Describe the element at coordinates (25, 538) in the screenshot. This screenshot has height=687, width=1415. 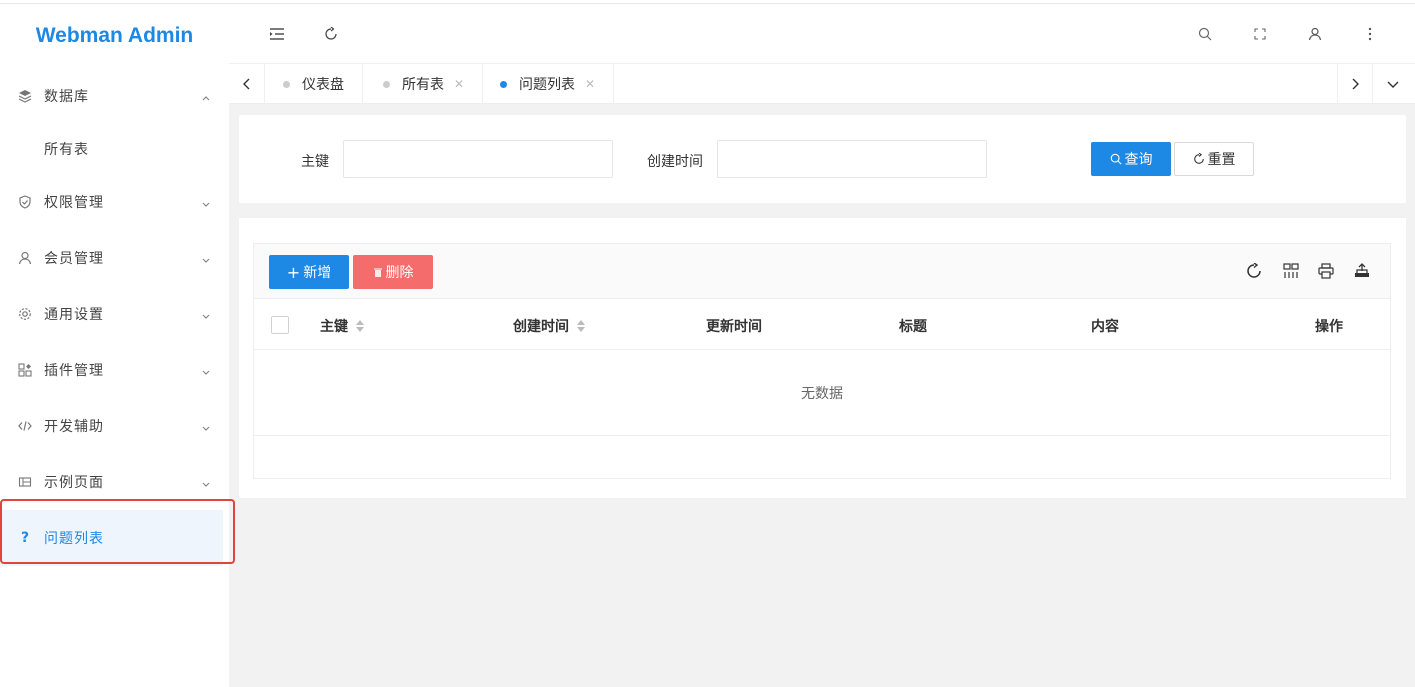
I see `question-icon: ?` at that location.